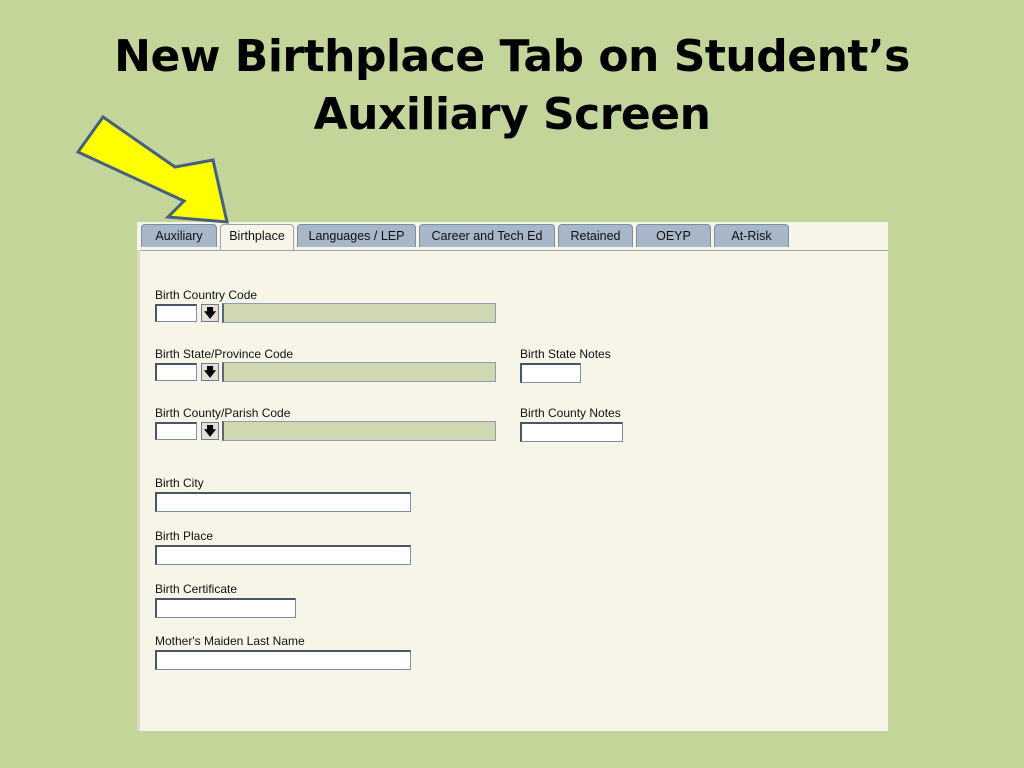 Image resolution: width=1024 pixels, height=768 pixels. What do you see at coordinates (283, 555) in the screenshot?
I see `birth-place-input` at bounding box center [283, 555].